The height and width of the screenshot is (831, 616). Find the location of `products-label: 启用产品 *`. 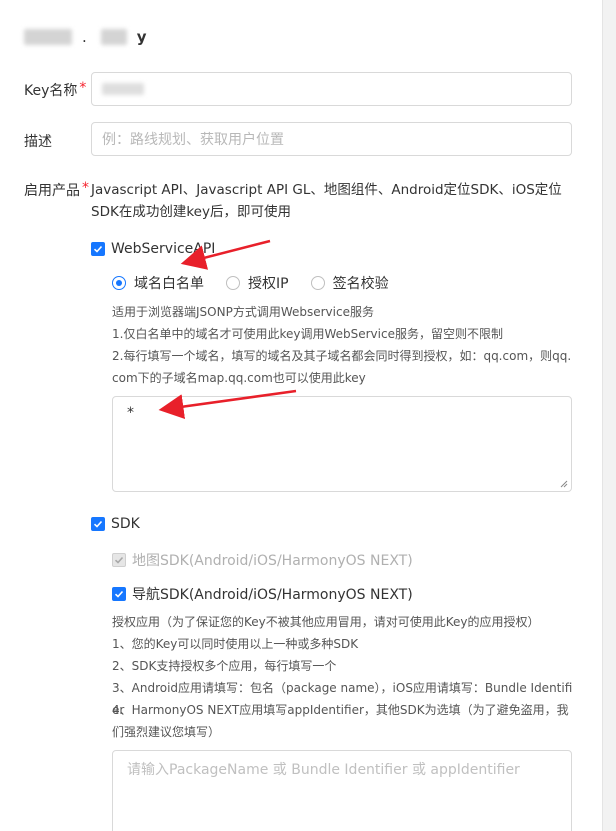

products-label: 启用产品 * is located at coordinates (56, 190).